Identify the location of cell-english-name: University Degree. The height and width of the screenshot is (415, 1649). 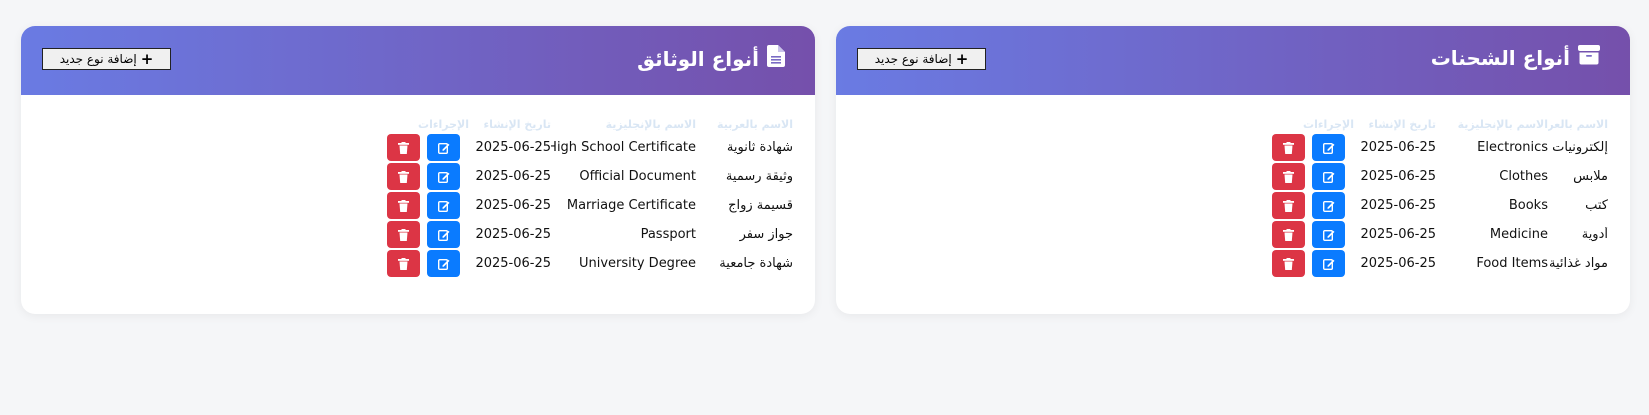
(637, 263).